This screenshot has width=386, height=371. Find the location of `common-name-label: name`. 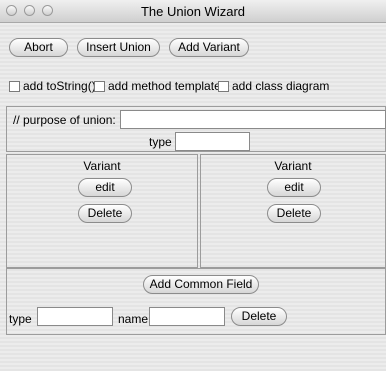

common-name-label: name is located at coordinates (133, 319).